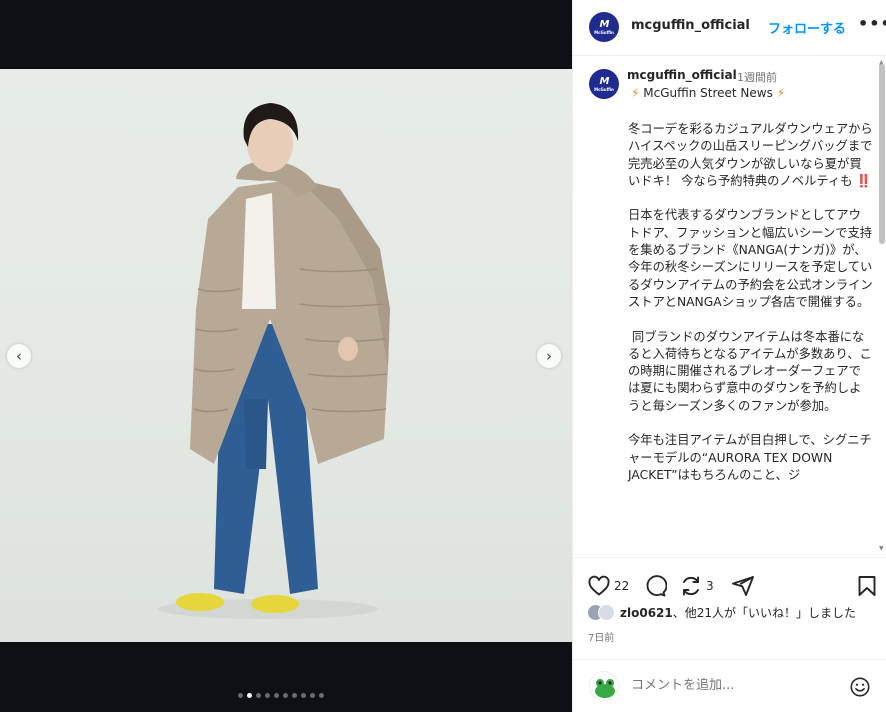 Image resolution: width=886 pixels, height=712 pixels. Describe the element at coordinates (807, 27) in the screenshot. I see `follow-button: フォローする` at that location.